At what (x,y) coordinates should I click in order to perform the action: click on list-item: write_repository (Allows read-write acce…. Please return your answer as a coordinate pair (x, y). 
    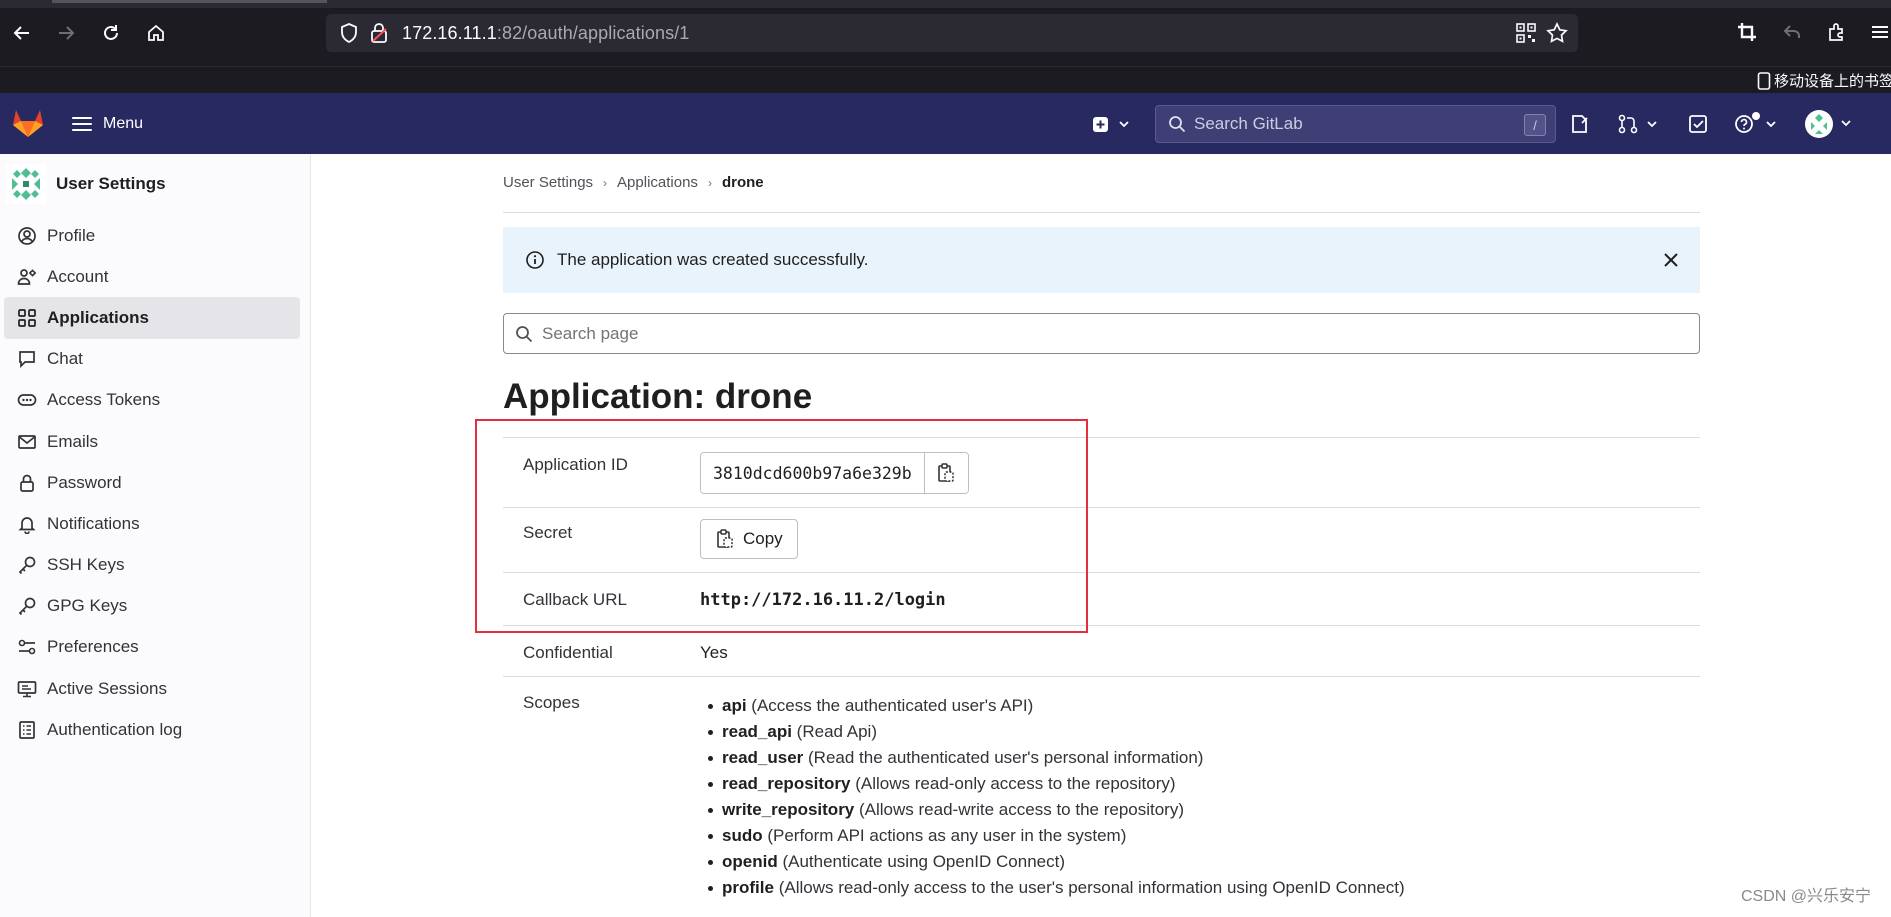
    Looking at the image, I should click on (1200, 810).